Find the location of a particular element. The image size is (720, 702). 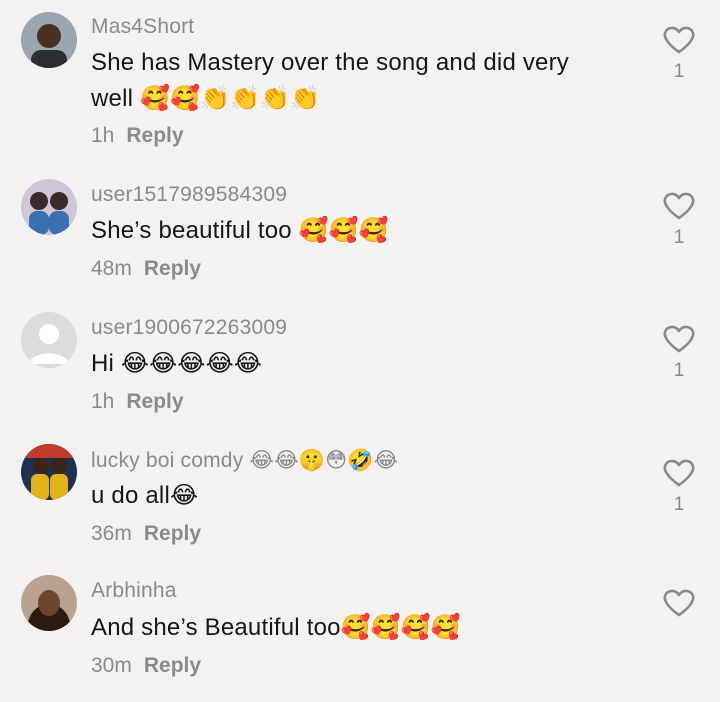

comment-text: Hi 😂😂😂😂😂 is located at coordinates (177, 363).